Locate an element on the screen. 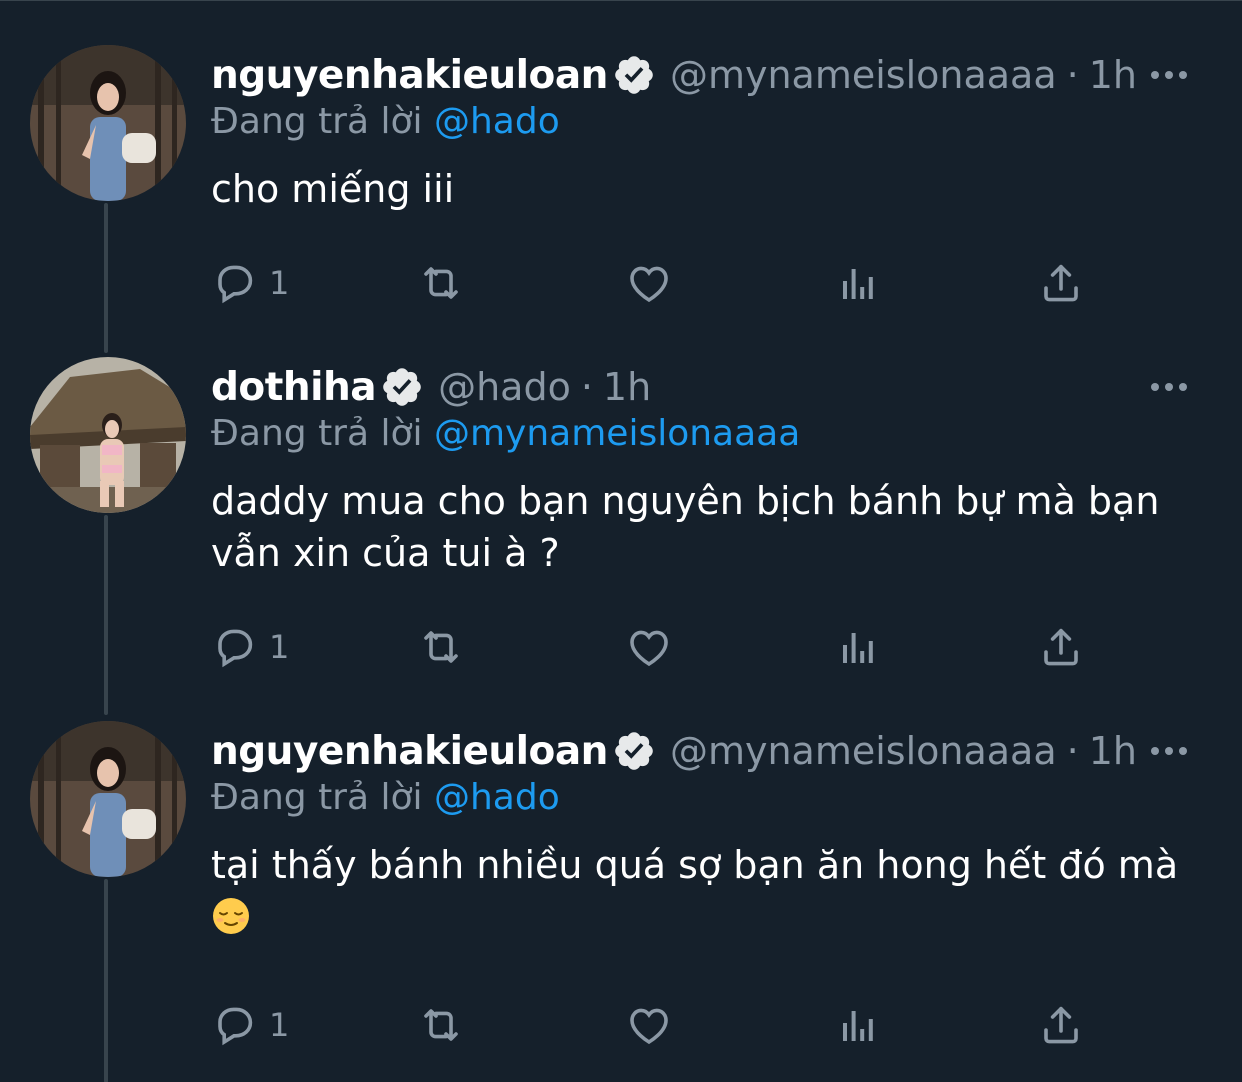  replying-to-link: @mynameislonaaaa is located at coordinates (617, 433).